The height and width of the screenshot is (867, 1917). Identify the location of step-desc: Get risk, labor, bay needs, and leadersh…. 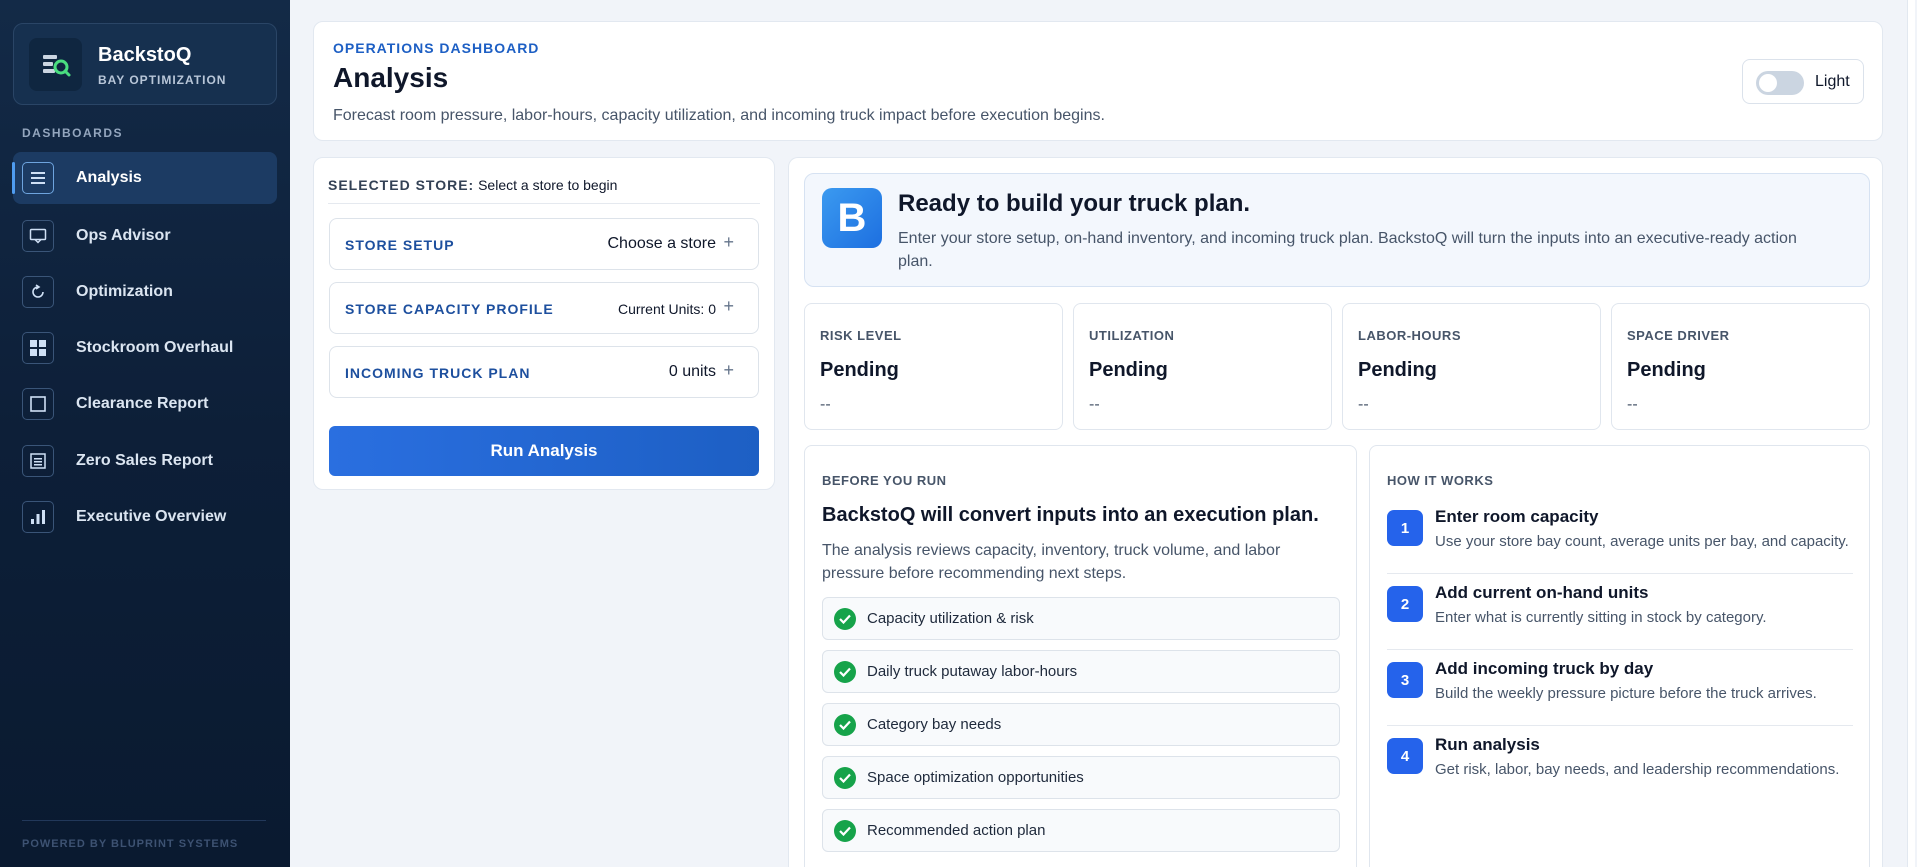
(1637, 769).